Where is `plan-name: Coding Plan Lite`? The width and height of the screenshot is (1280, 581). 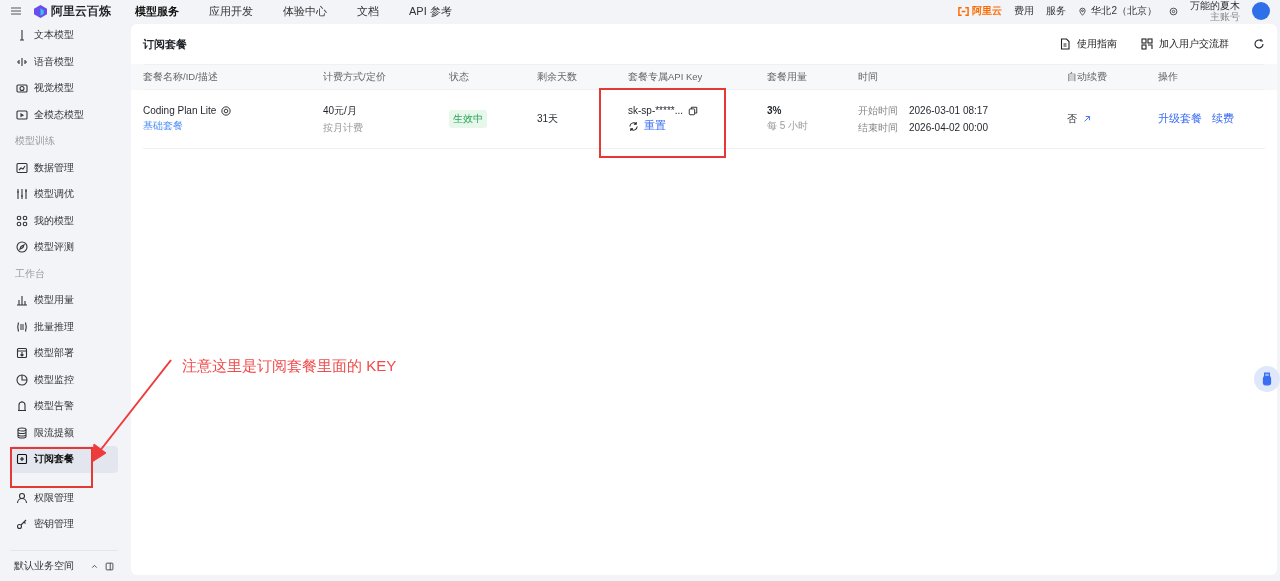 plan-name: Coding Plan Lite is located at coordinates (180, 110).